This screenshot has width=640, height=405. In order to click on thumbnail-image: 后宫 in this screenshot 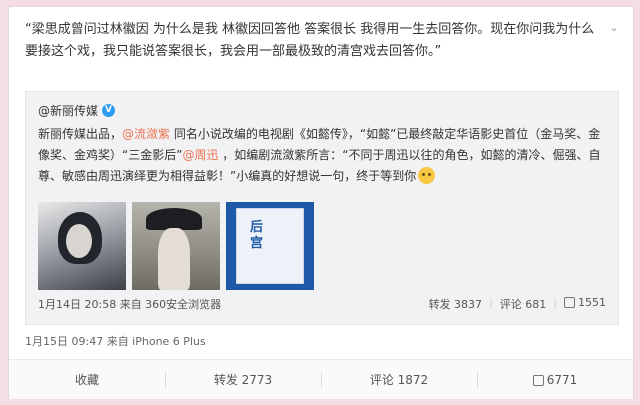, I will do `click(270, 246)`.